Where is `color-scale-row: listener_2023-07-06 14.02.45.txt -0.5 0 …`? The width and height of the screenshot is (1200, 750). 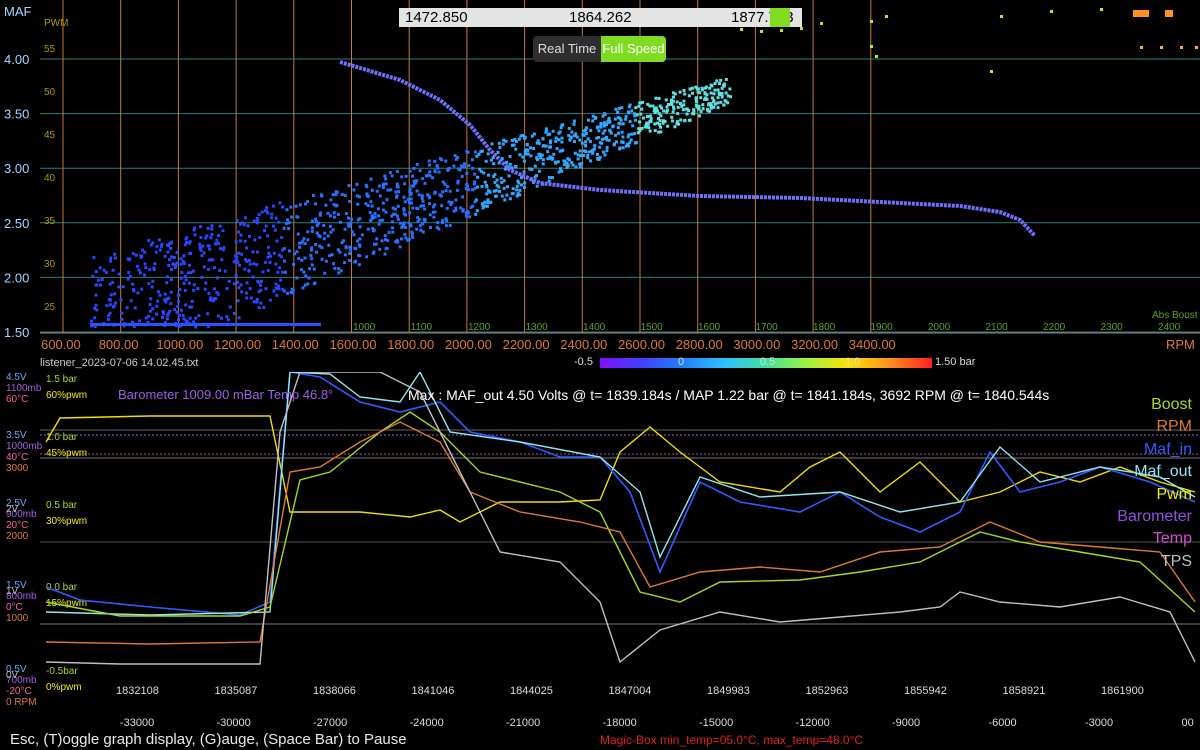
color-scale-row: listener_2023-07-06 14.02.45.txt -0.5 0 … is located at coordinates (600, 362).